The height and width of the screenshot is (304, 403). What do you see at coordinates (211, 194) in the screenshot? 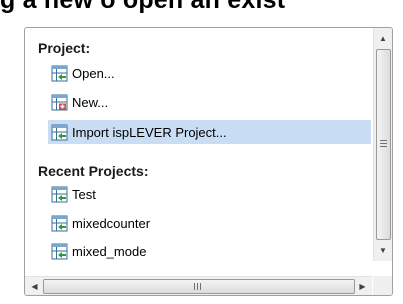
I see `recent-project-item: Test` at bounding box center [211, 194].